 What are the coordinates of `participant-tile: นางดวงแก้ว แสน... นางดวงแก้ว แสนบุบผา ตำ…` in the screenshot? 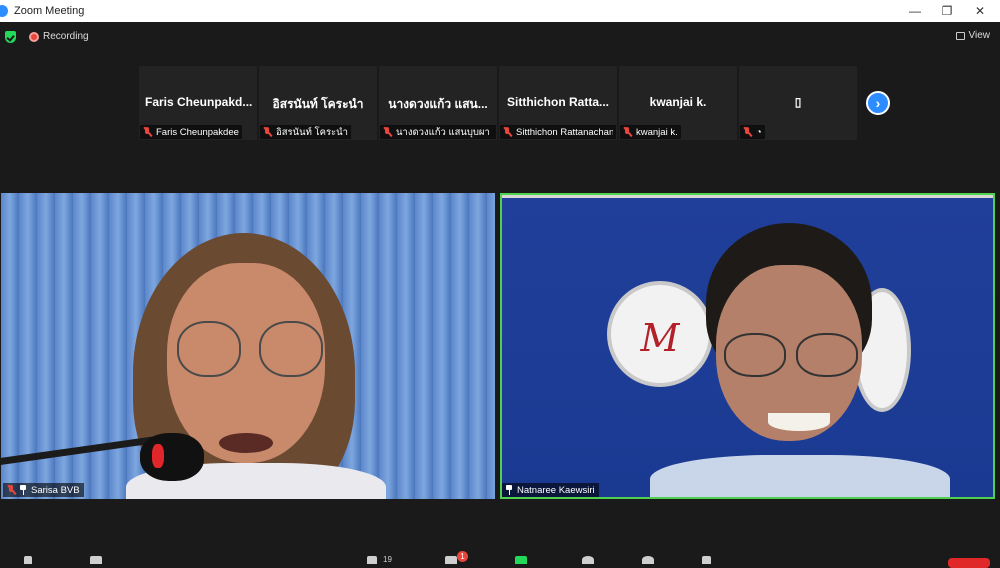 It's located at (438, 103).